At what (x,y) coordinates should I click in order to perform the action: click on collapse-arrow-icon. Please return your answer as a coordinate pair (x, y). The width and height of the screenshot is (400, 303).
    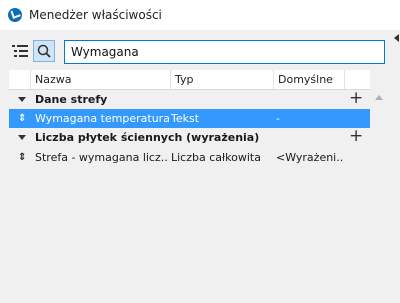
    Looking at the image, I should click on (396, 38).